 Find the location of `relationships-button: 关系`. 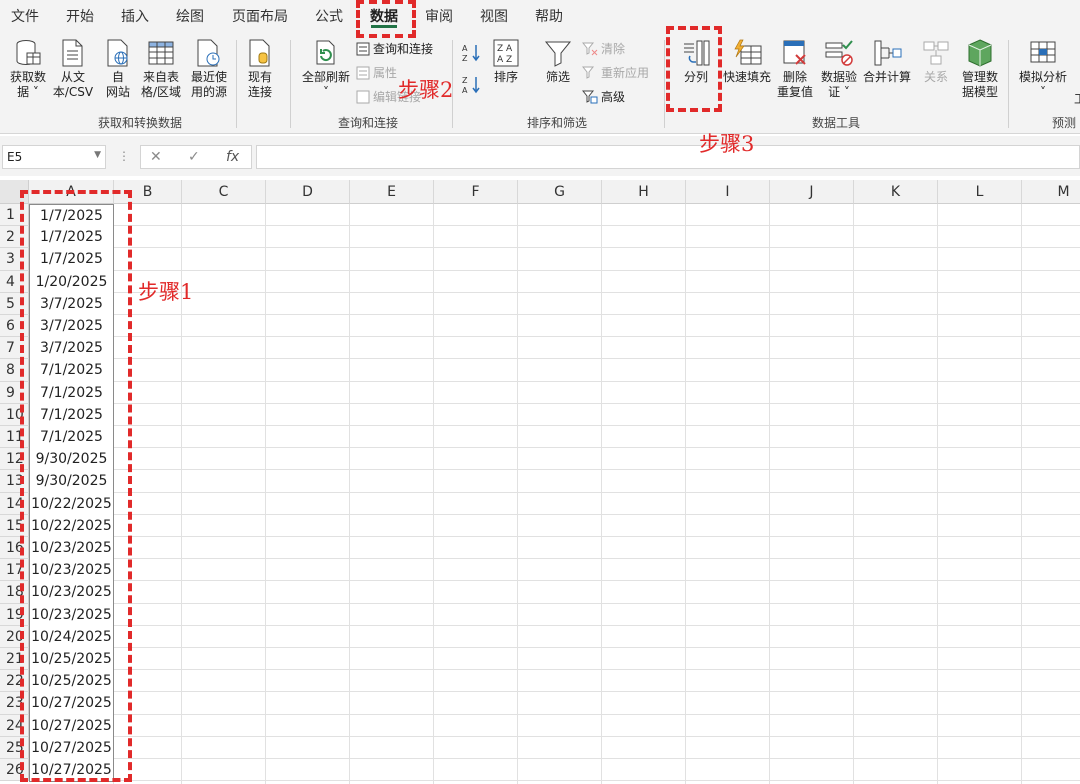

relationships-button: 关系 is located at coordinates (936, 61).